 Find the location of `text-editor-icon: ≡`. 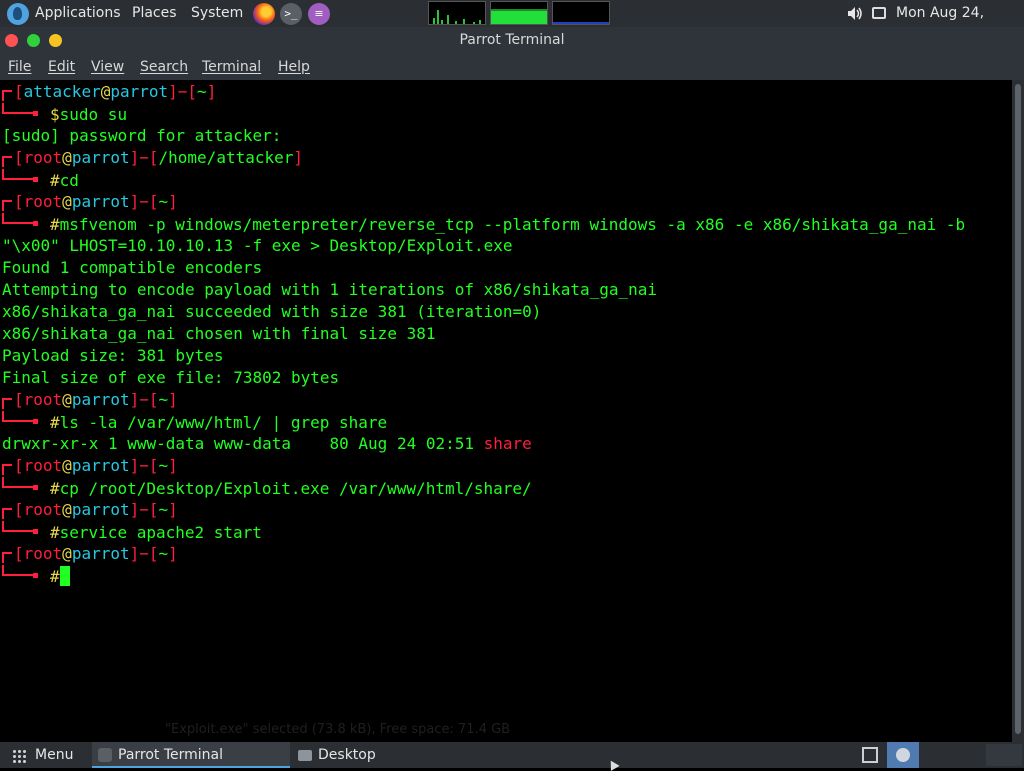

text-editor-icon: ≡ is located at coordinates (319, 14).